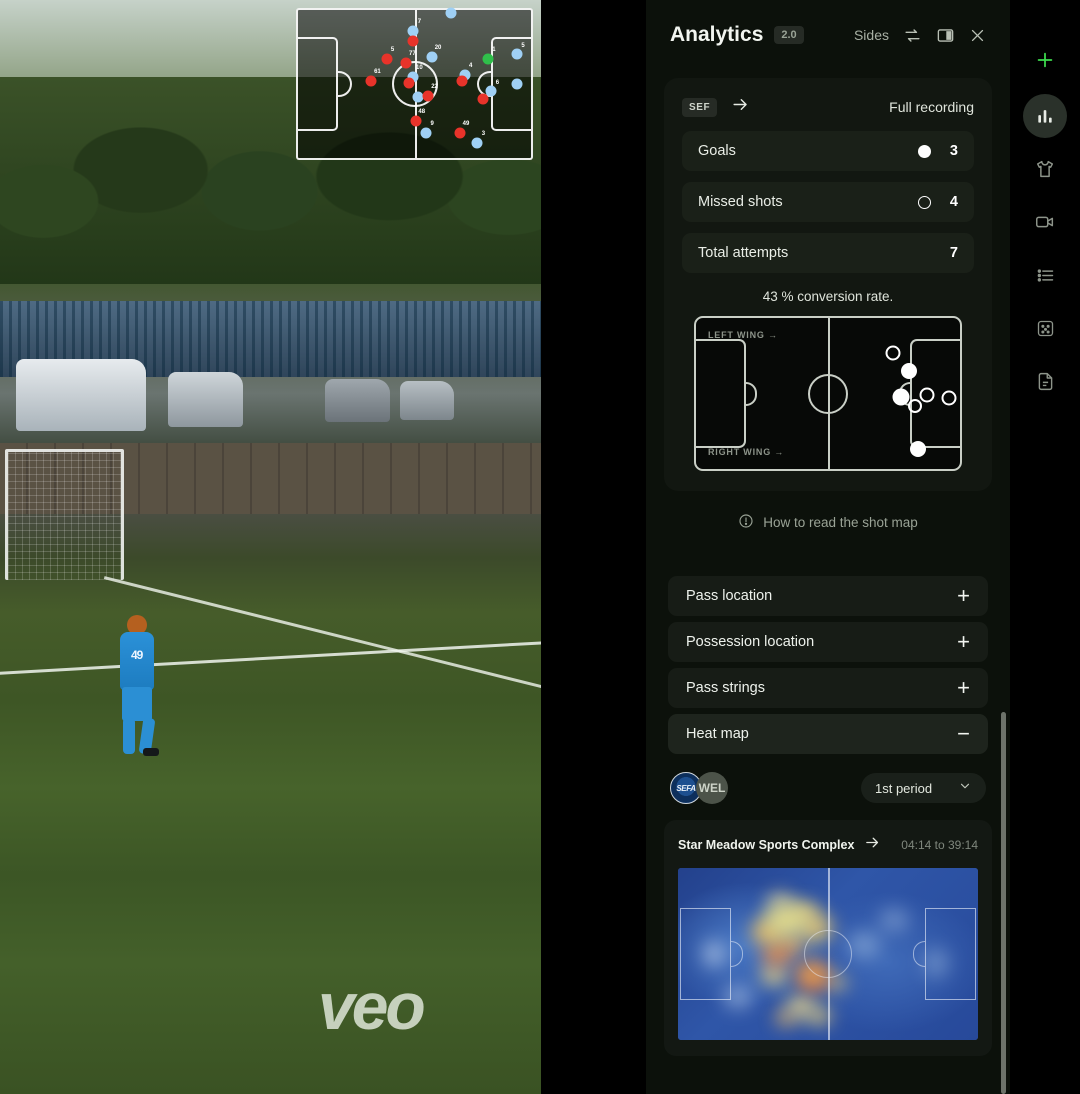  I want to click on info-icon, so click(746, 522).